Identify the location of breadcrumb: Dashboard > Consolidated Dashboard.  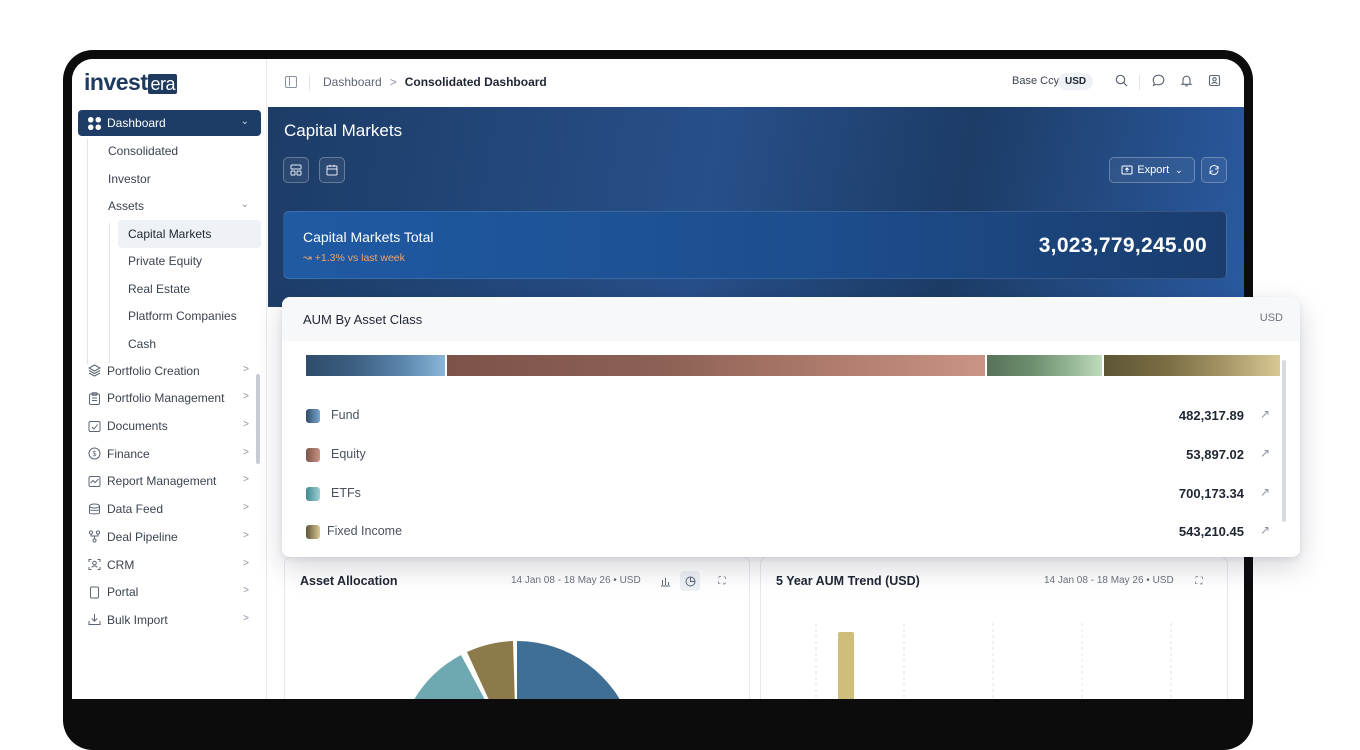
(435, 82).